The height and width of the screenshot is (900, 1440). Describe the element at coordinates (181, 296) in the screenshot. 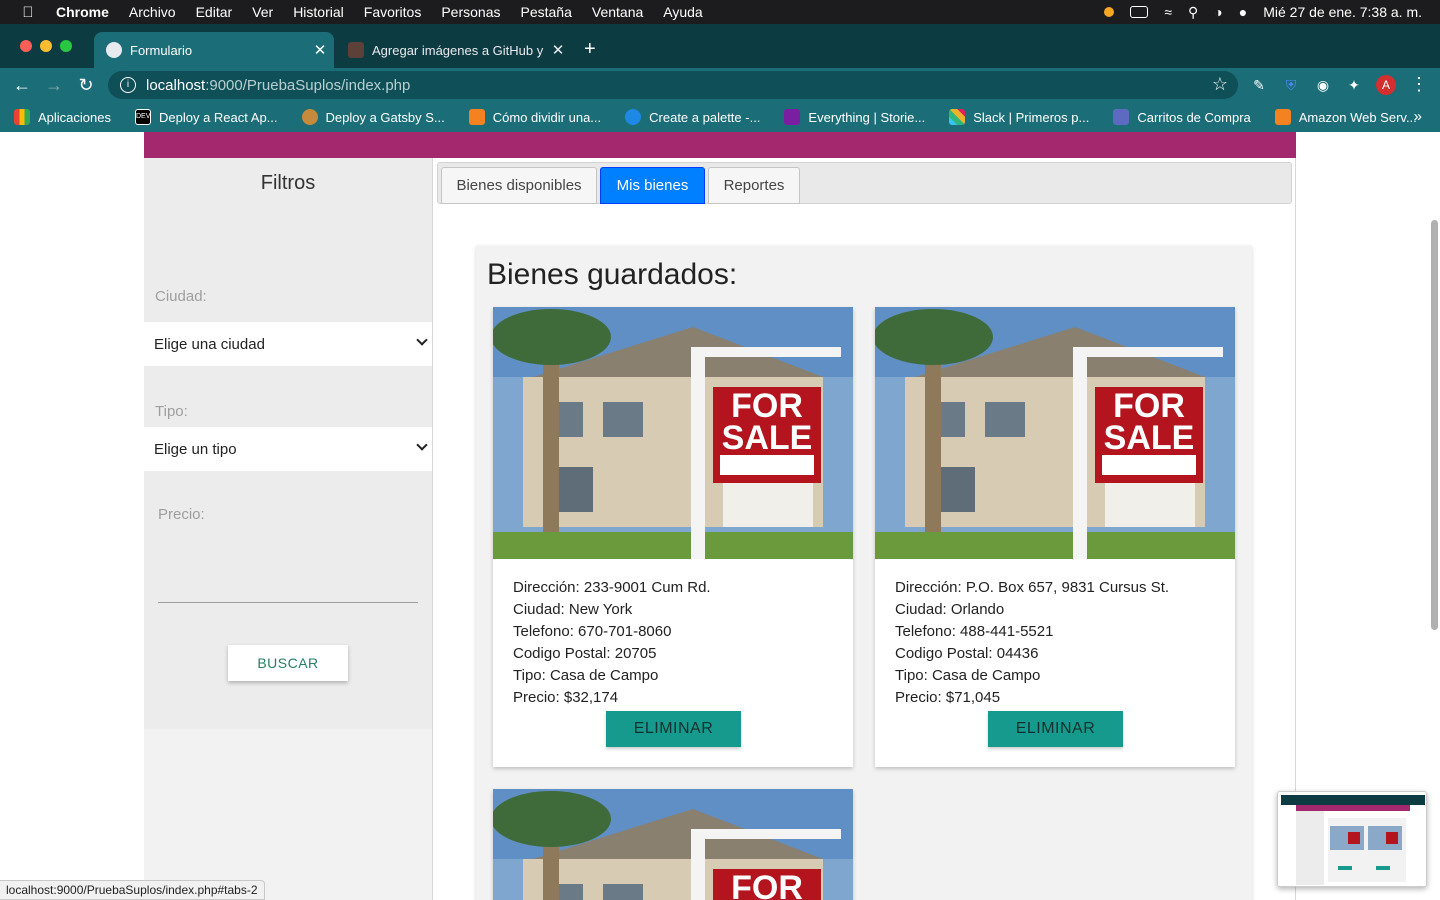

I see `ciudad-label: Ciudad:` at that location.